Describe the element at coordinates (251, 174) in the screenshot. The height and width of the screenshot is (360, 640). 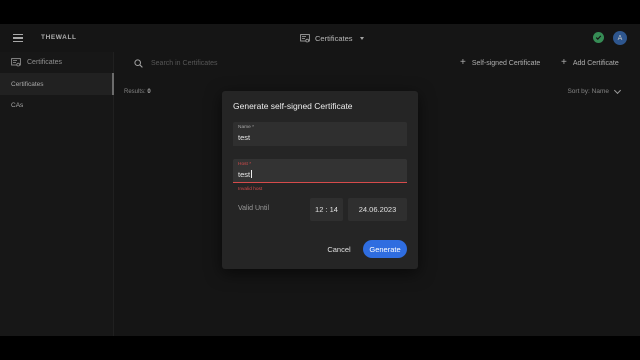
I see `text-cursor` at that location.